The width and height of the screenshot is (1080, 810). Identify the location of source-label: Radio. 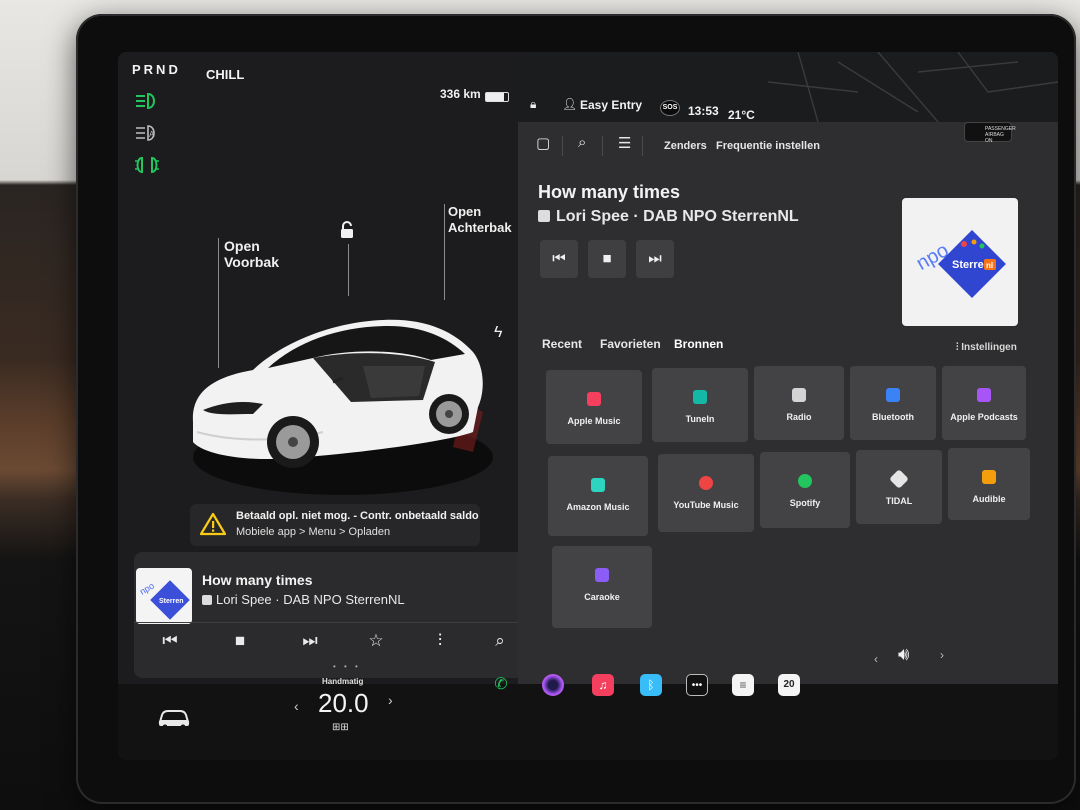
(799, 417).